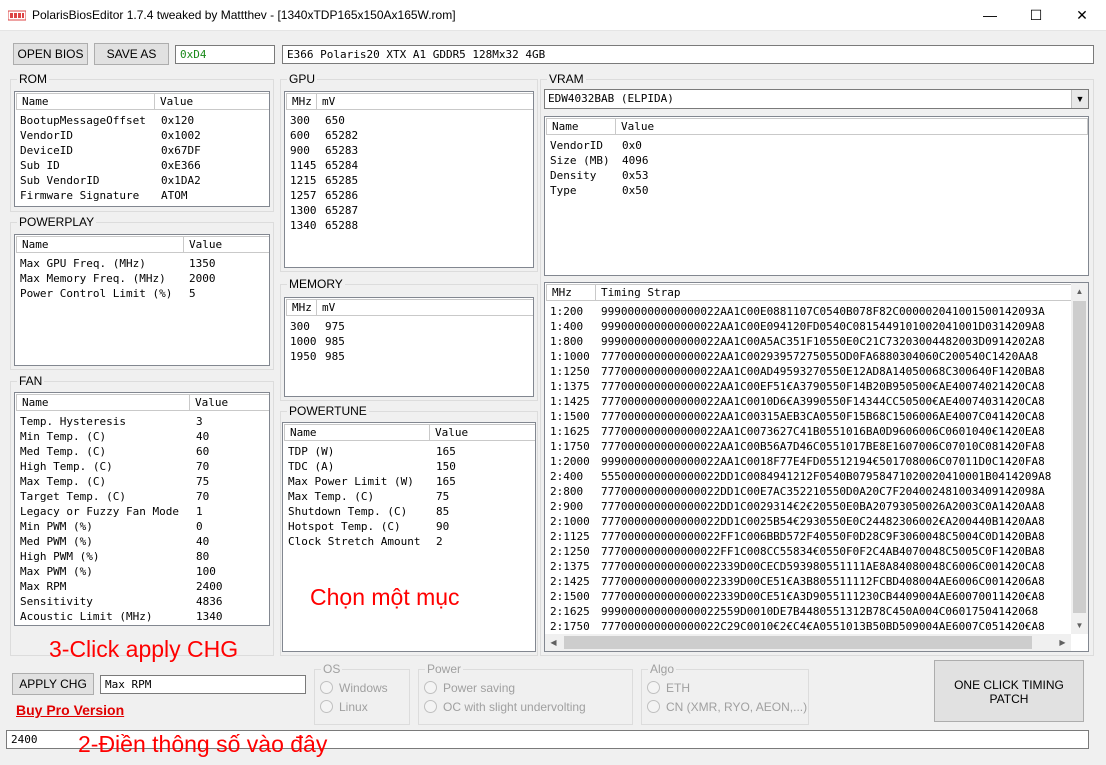  I want to click on apply-chg-button: APPLY CHG, so click(53, 684).